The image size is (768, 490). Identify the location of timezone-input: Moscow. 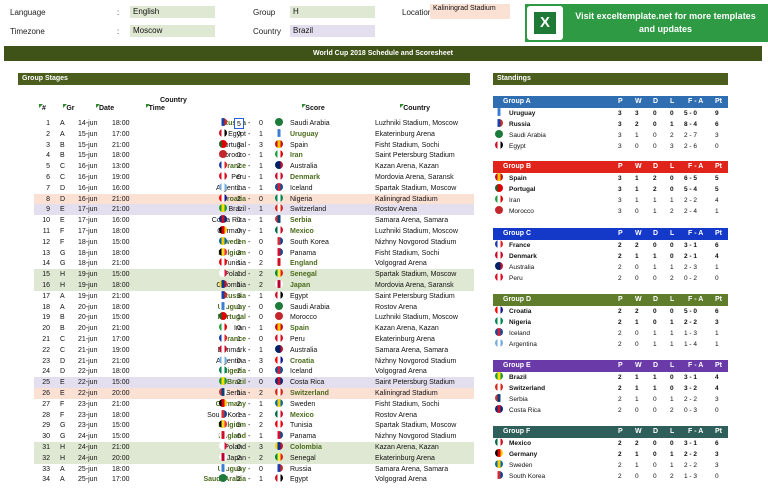
(172, 31).